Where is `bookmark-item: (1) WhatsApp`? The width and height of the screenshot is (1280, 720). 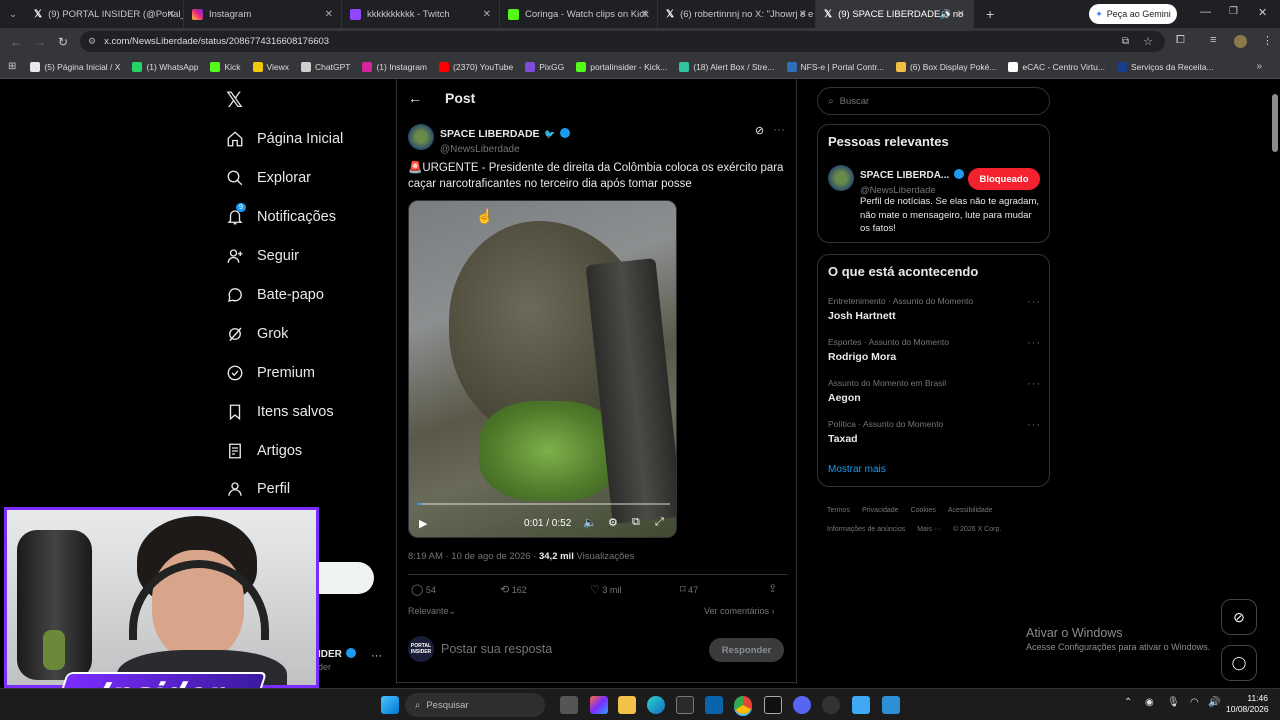
bookmark-item: (1) WhatsApp is located at coordinates (165, 66).